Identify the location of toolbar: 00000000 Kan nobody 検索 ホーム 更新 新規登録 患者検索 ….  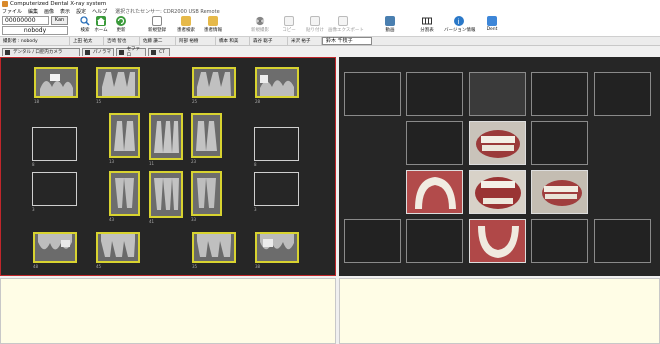
(330, 26).